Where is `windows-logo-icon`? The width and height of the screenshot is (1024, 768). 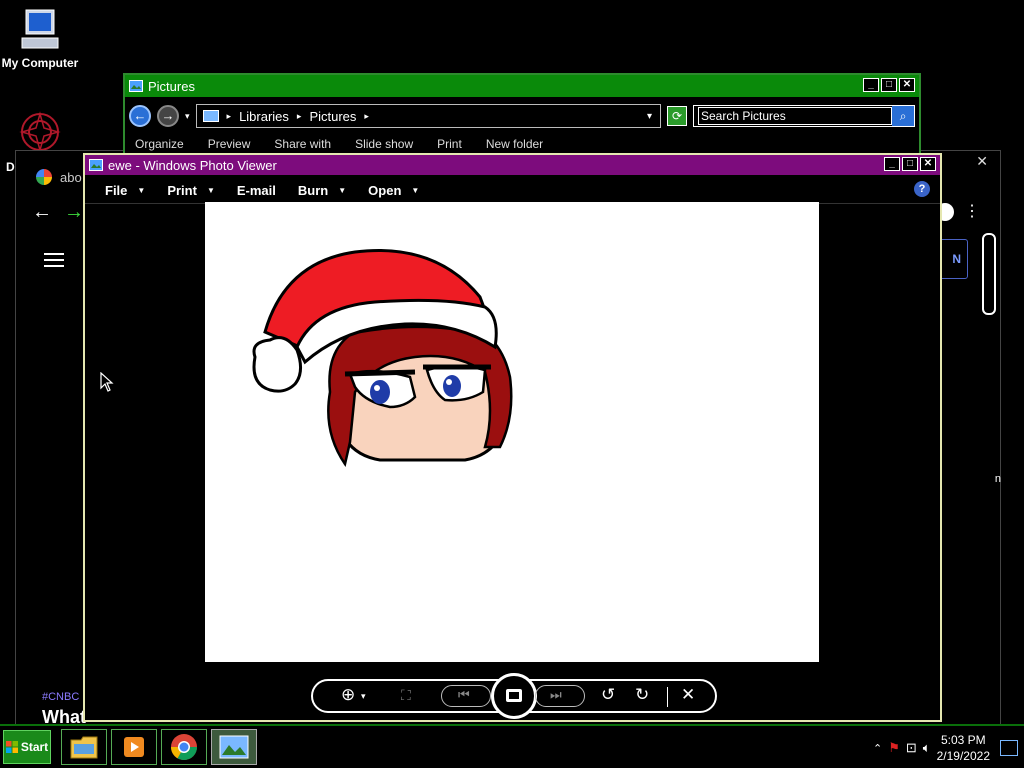
windows-logo-icon is located at coordinates (11, 747).